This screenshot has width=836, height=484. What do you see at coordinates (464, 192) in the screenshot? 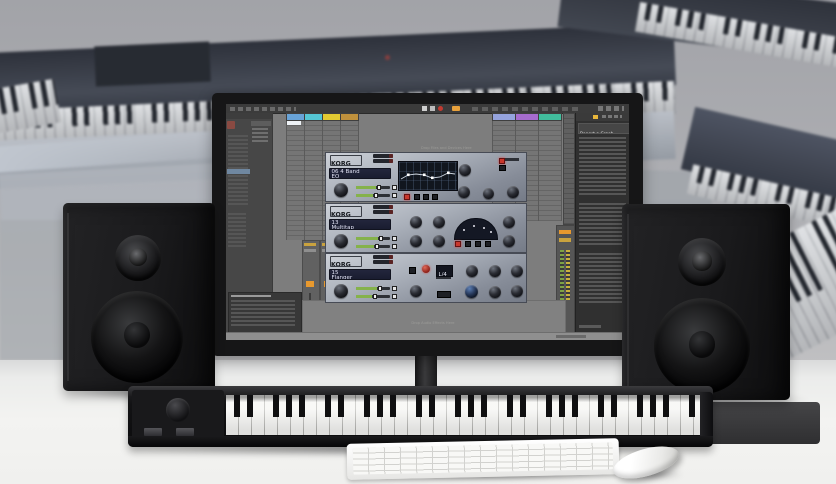
I see `freq-knob` at bounding box center [464, 192].